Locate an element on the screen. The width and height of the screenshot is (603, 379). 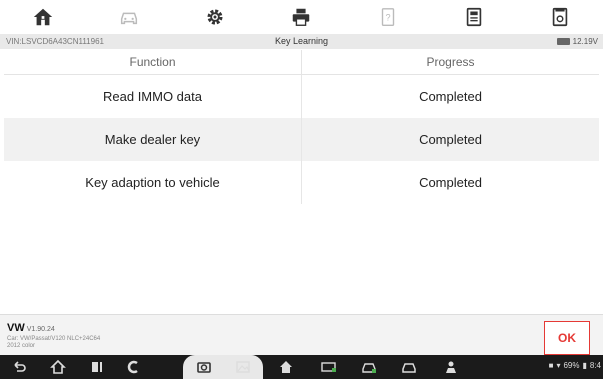
vehicle-info-line: Car: VW/Passat/V120 NLC+24C64 is located at coordinates (54, 339).